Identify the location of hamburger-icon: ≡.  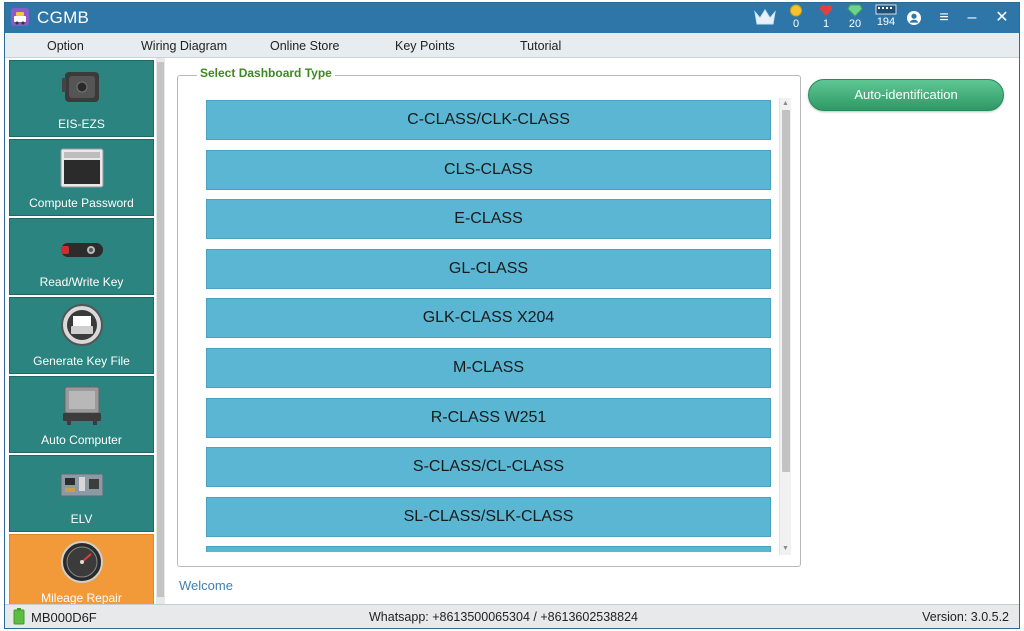
(944, 17).